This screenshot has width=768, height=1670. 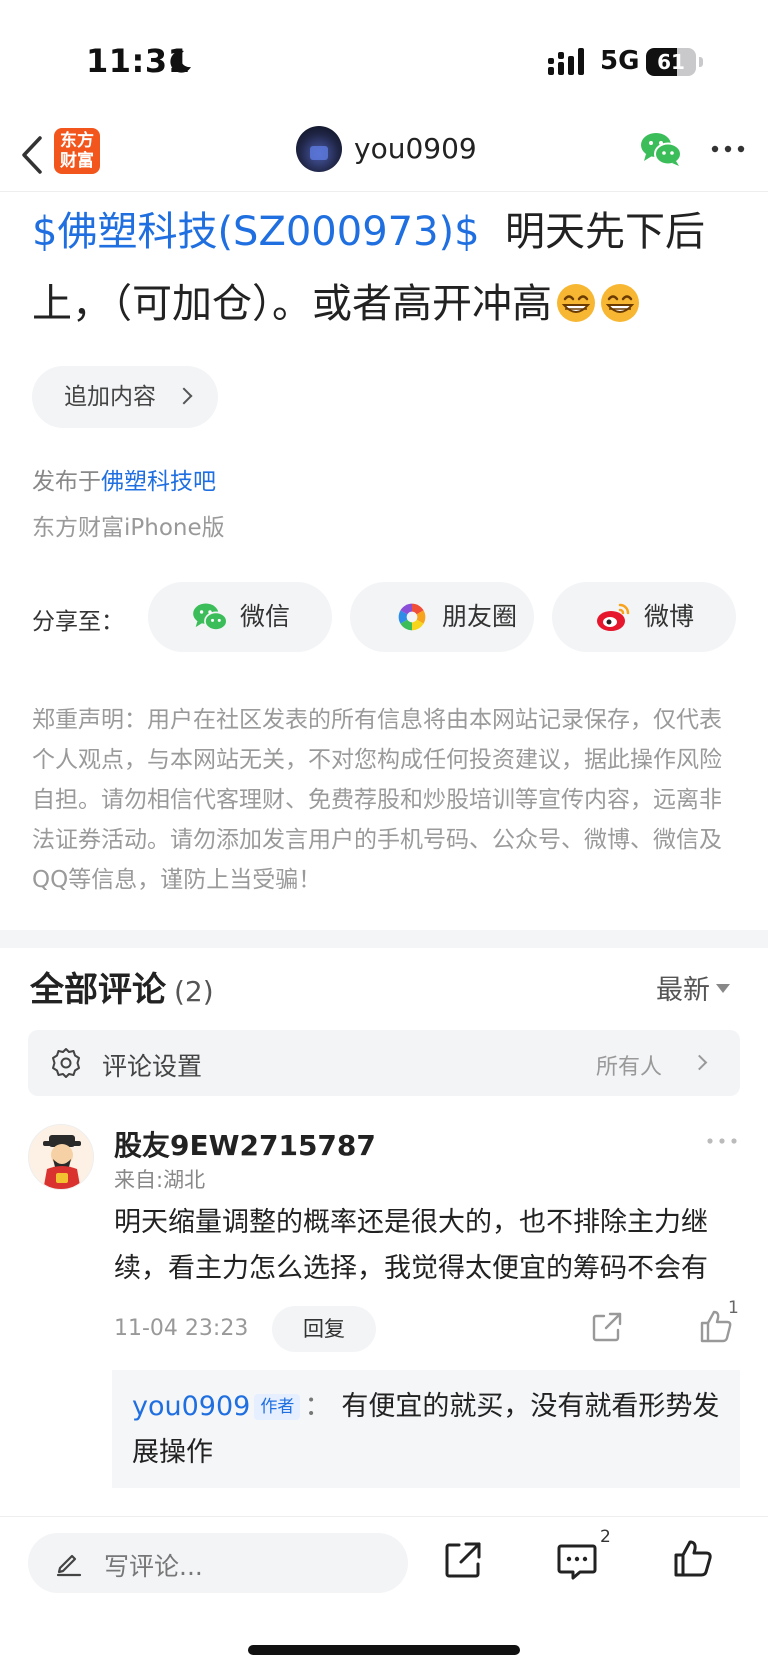 I want to click on bottom-toolbar: 写评论... 2, so click(x=384, y=1593).